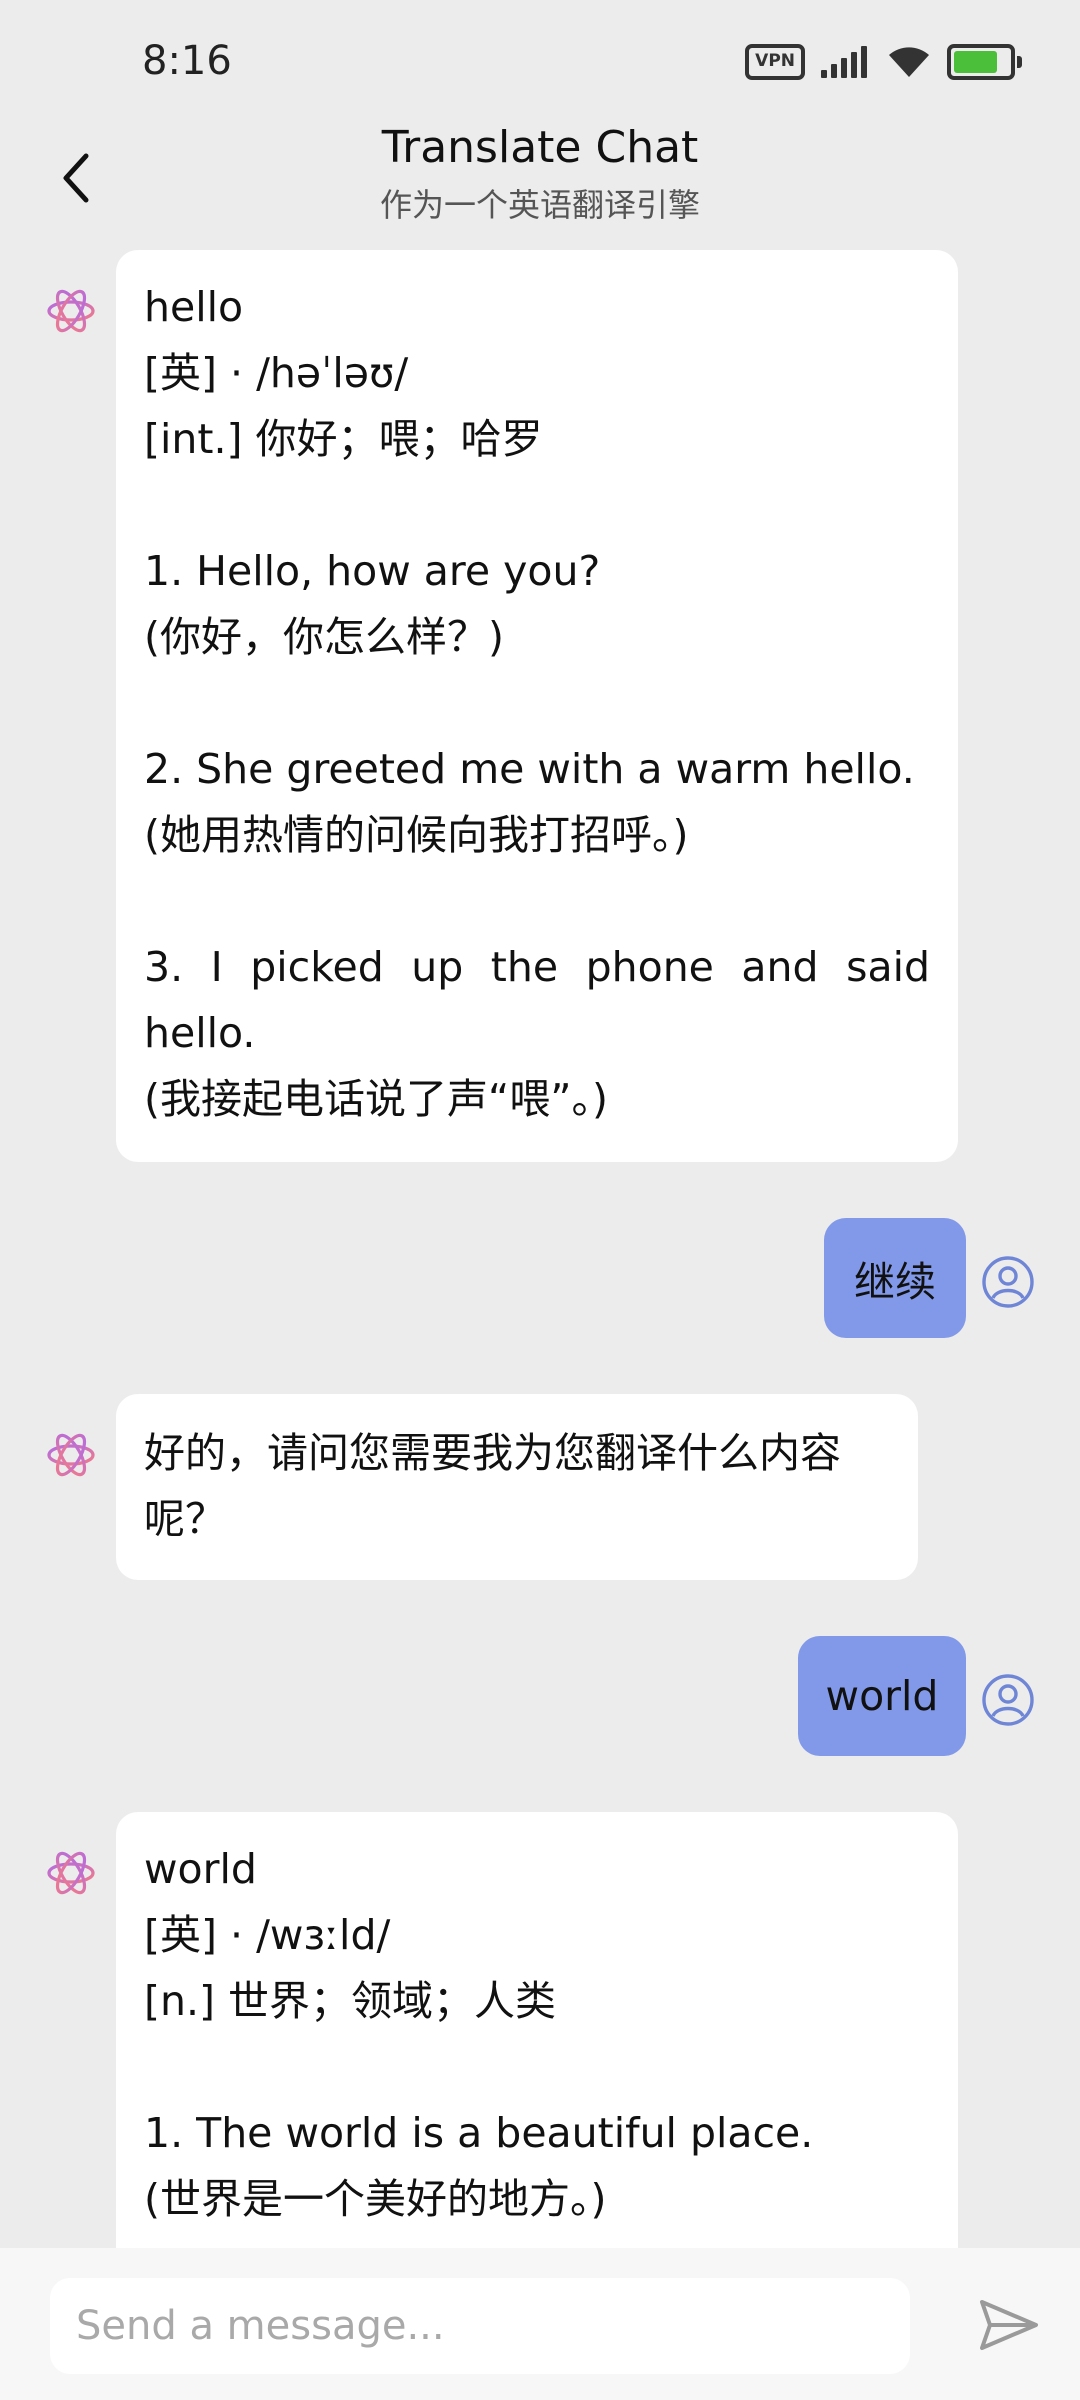 The height and width of the screenshot is (2400, 1080). What do you see at coordinates (775, 62) in the screenshot?
I see `vpn-icon: VPN` at bounding box center [775, 62].